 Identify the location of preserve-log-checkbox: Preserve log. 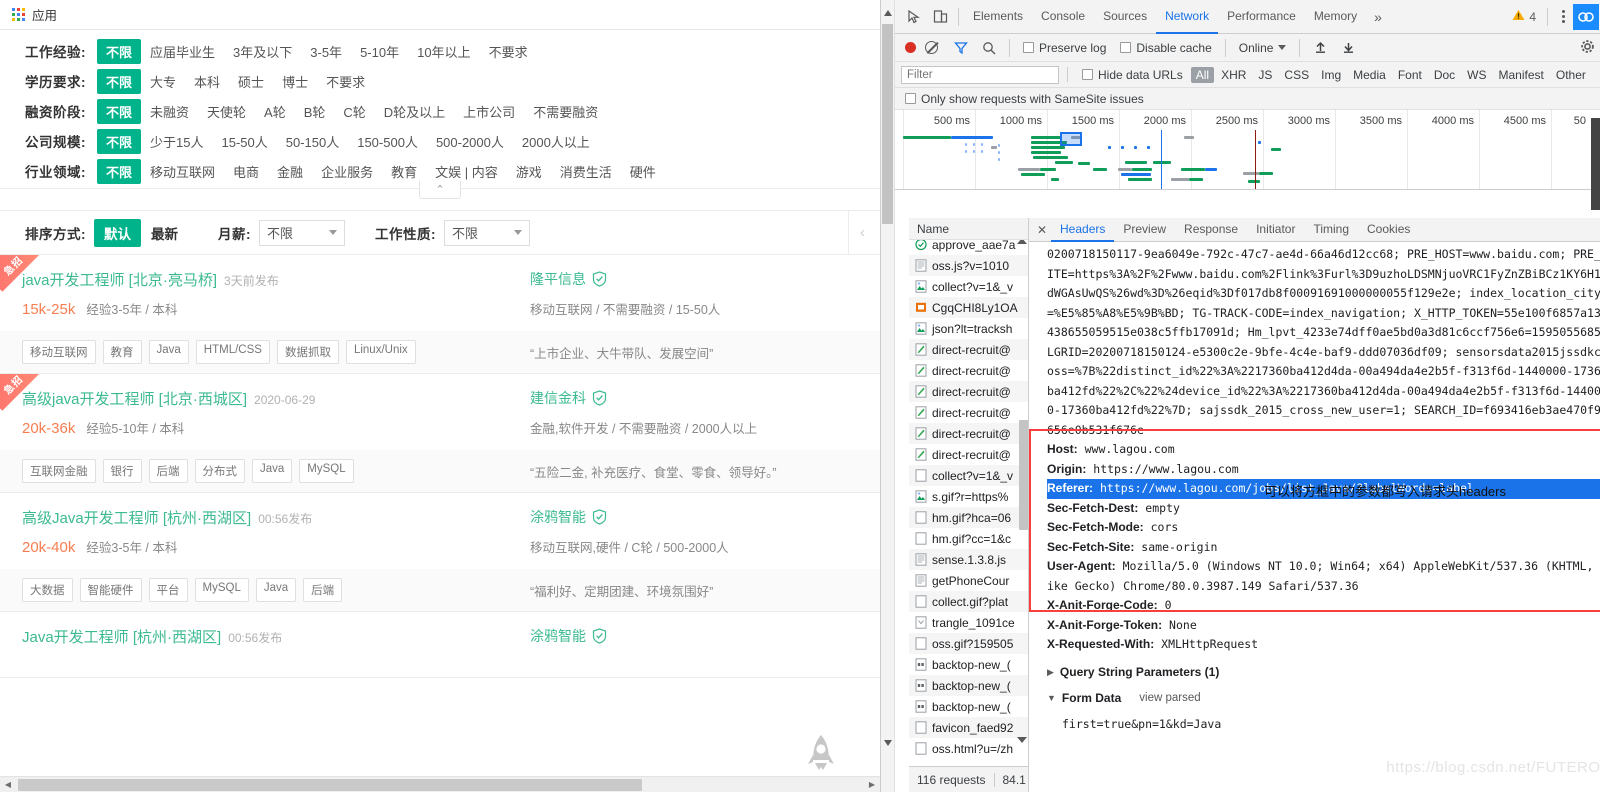
(1064, 48).